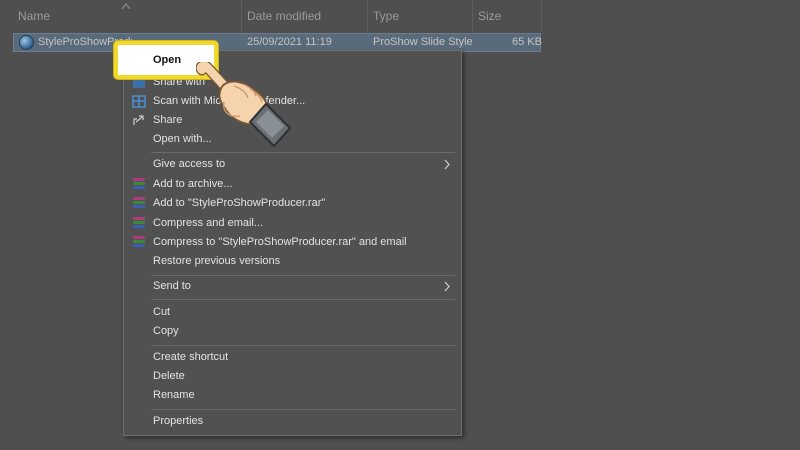 This screenshot has width=800, height=450. Describe the element at coordinates (244, 105) in the screenshot. I see `pointing-hand-icon` at that location.